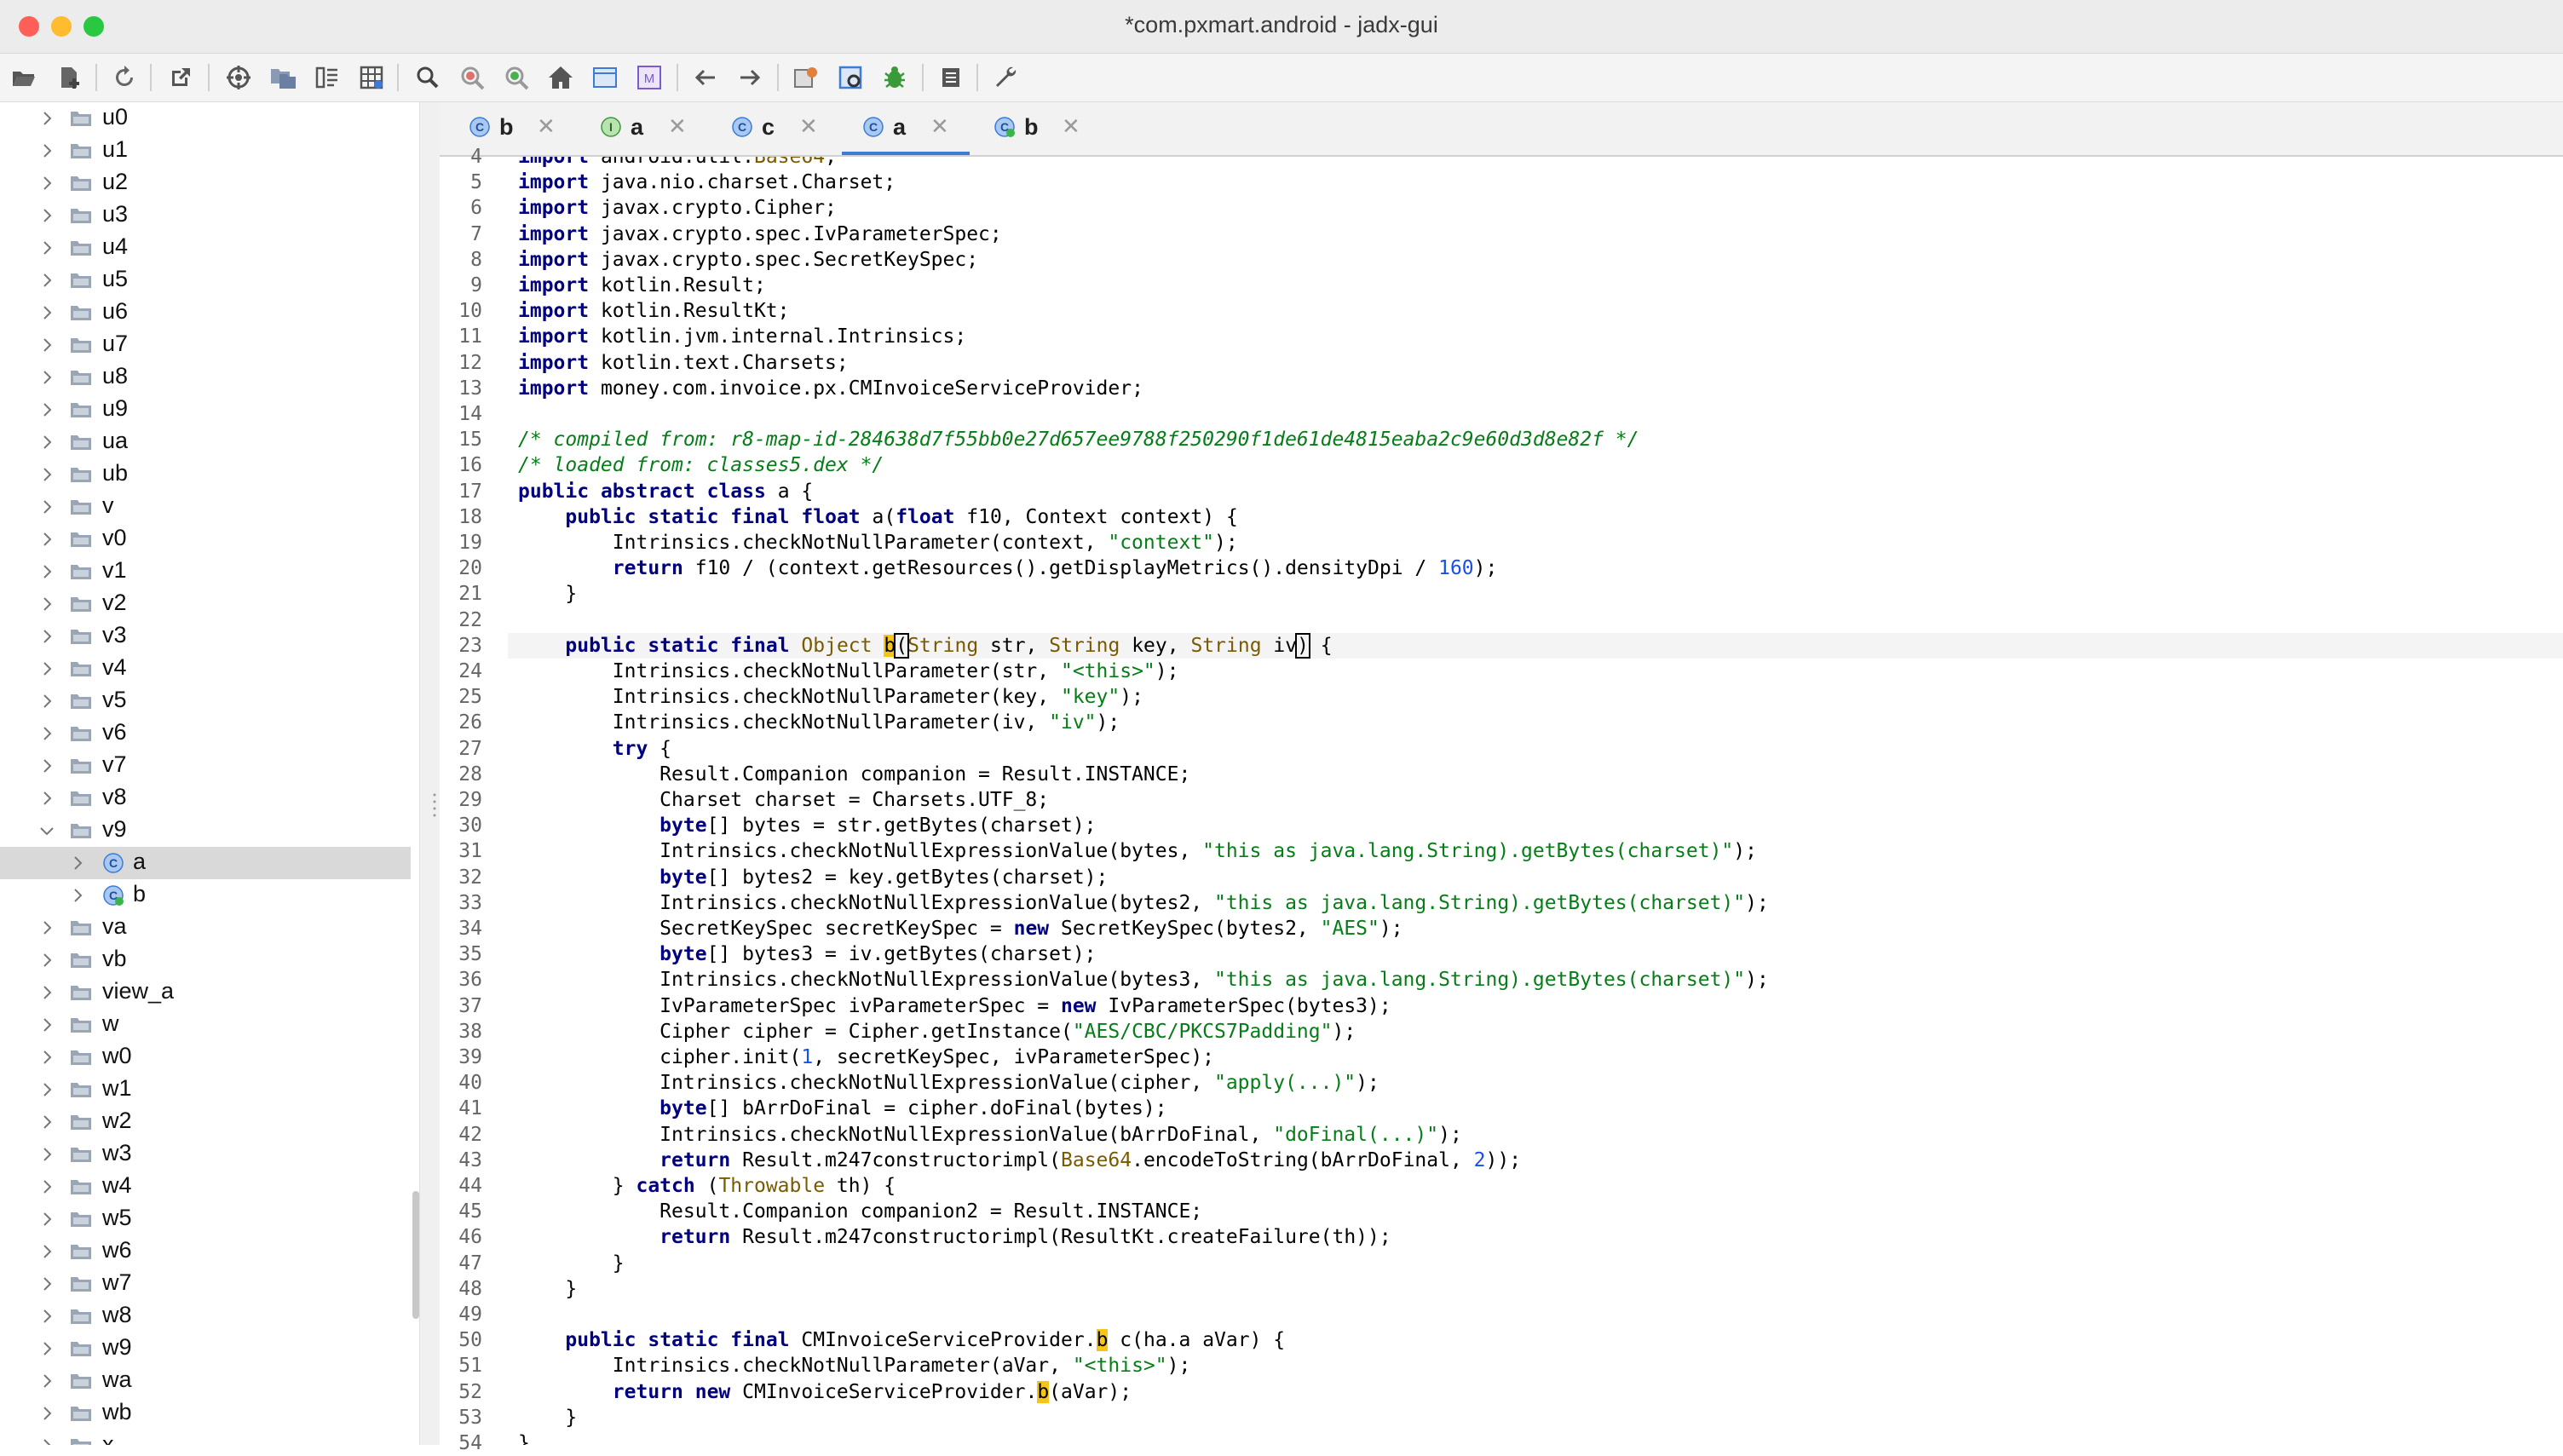 The height and width of the screenshot is (1456, 2563). I want to click on quark-icon, so click(850, 77).